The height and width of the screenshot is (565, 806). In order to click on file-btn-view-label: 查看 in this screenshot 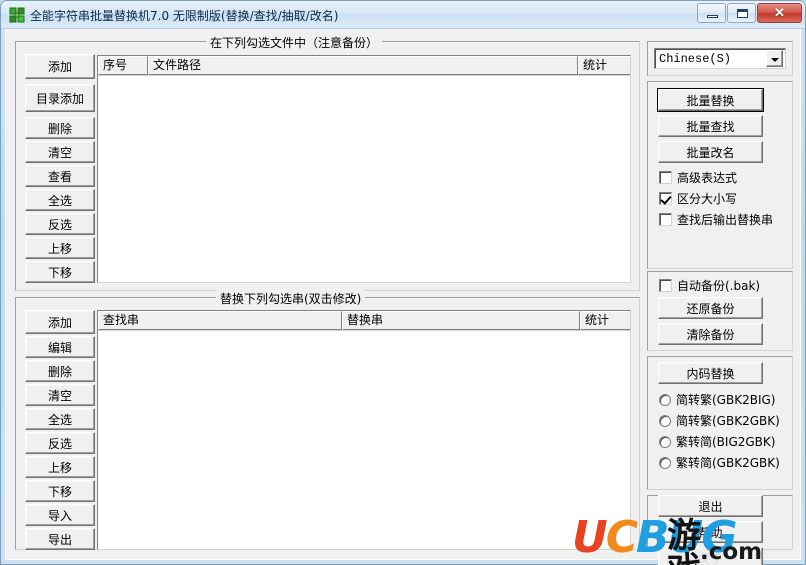, I will do `click(59, 176)`.